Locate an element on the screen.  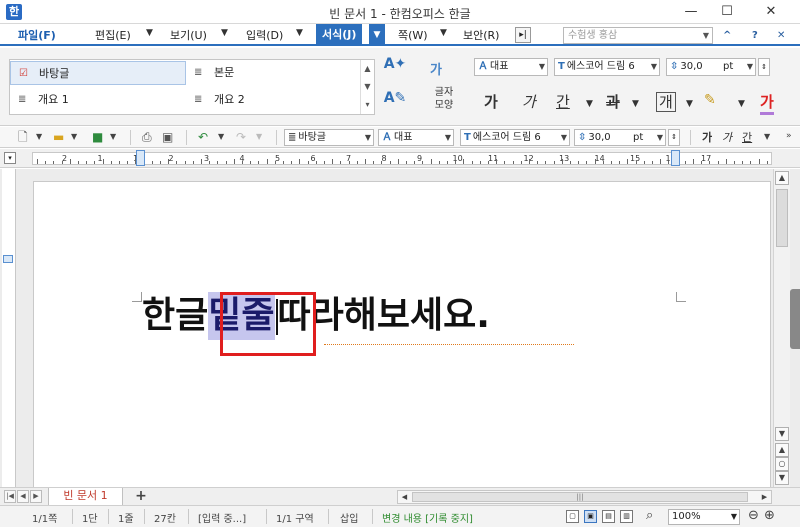
font-lang-select: Ａ 대표 ▼ is located at coordinates (511, 67).